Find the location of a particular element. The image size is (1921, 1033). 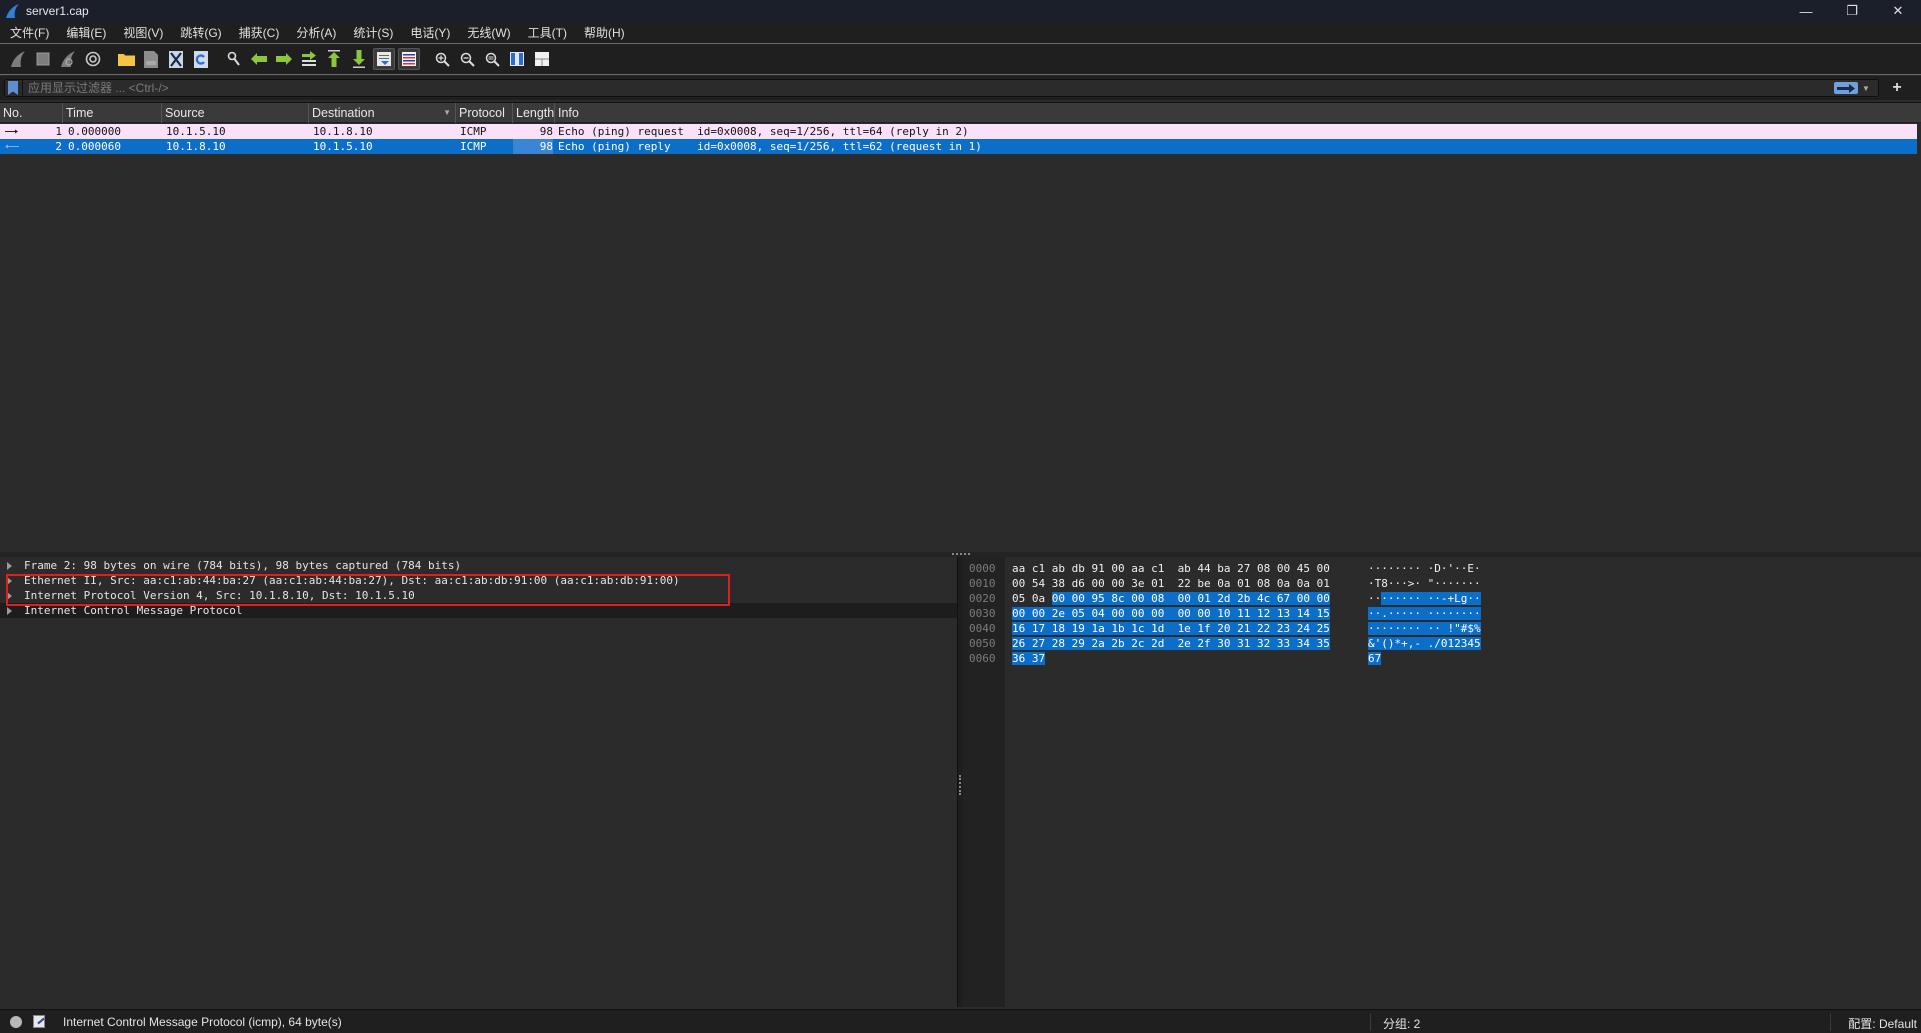

colorize-button is located at coordinates (409, 59).